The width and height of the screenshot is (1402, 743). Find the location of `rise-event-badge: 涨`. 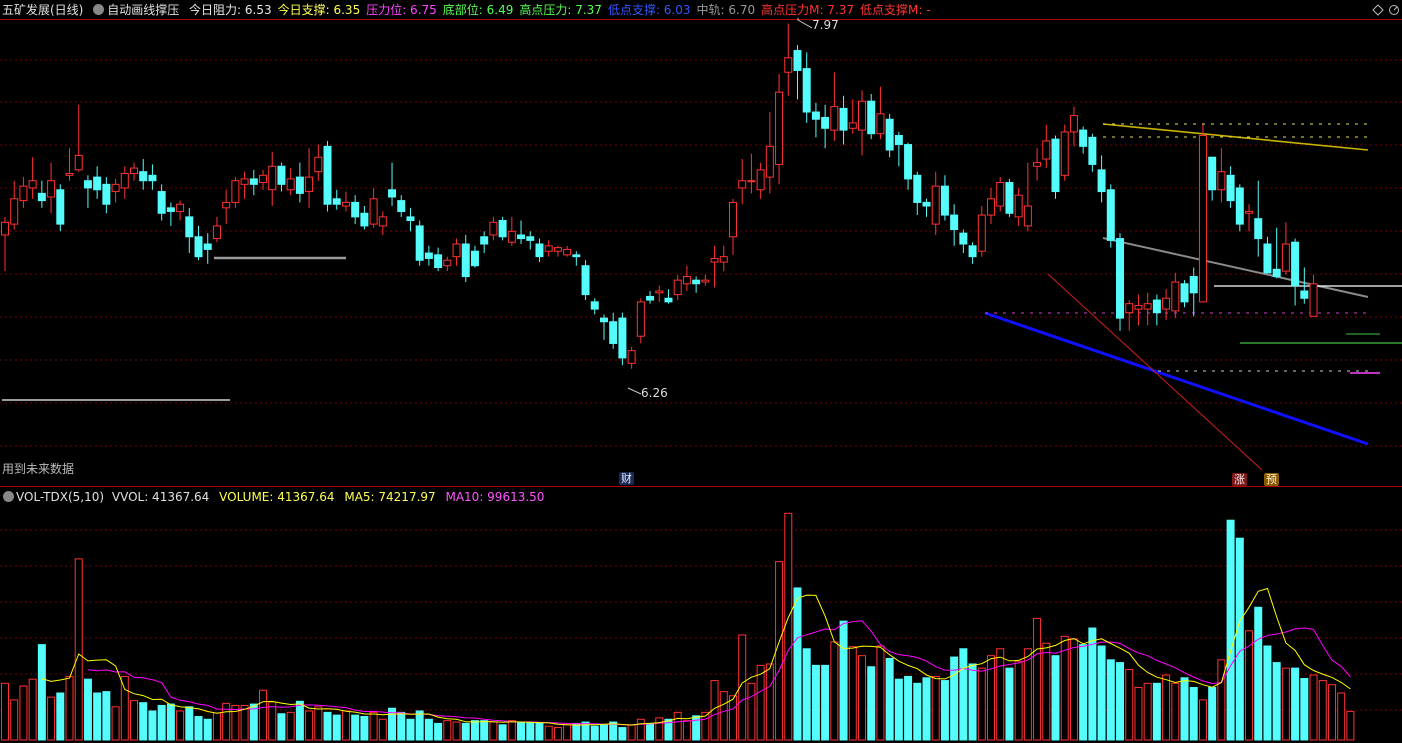

rise-event-badge: 涨 is located at coordinates (1239, 479).